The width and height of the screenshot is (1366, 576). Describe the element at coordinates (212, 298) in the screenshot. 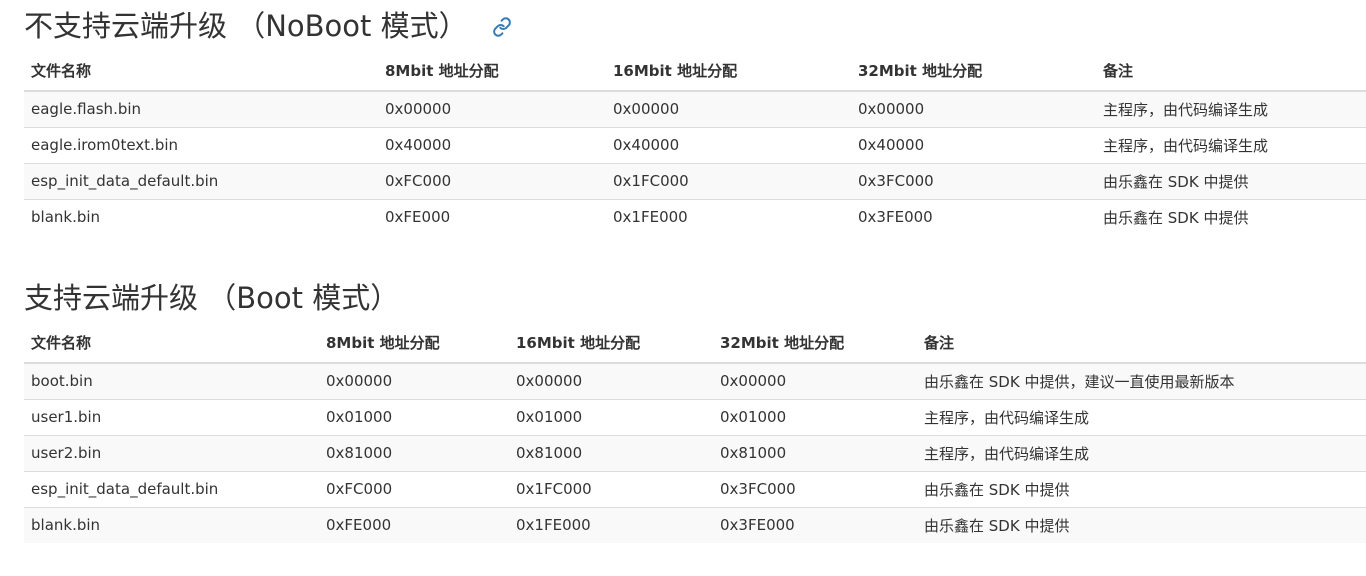

I see `section-title-text: 支持云端升级 （Boot 模式）` at that location.